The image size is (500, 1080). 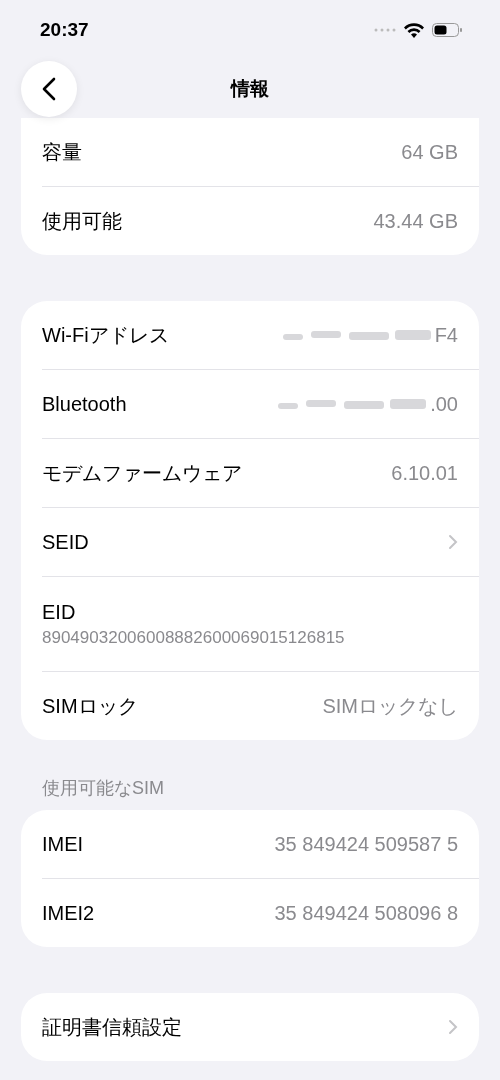 What do you see at coordinates (63, 844) in the screenshot?
I see `row-label: IMEI` at bounding box center [63, 844].